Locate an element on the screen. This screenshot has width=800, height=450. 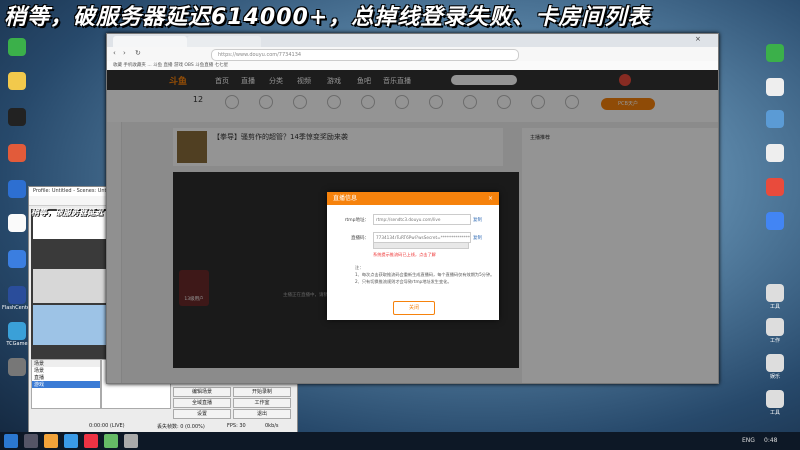
start-icon is located at coordinates (11, 441).